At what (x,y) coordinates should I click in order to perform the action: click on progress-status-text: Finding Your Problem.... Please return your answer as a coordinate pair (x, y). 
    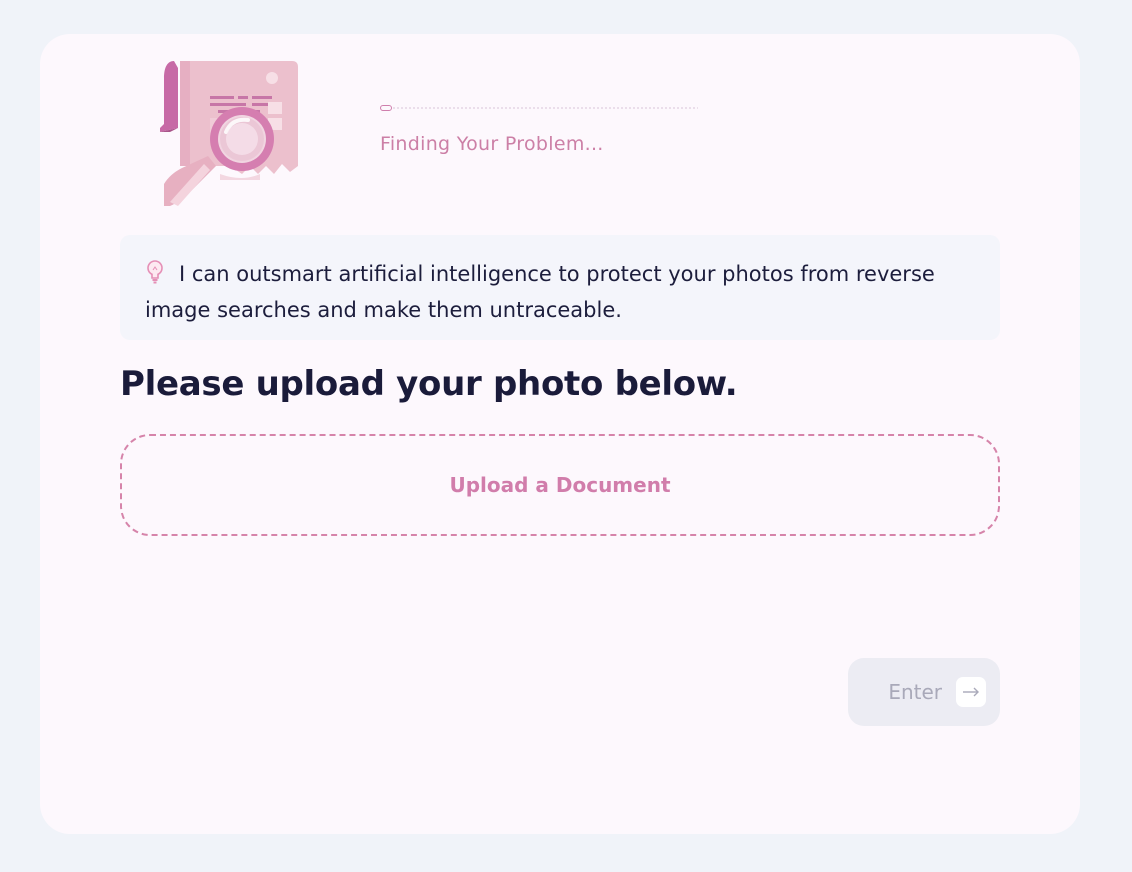
    Looking at the image, I should click on (492, 144).